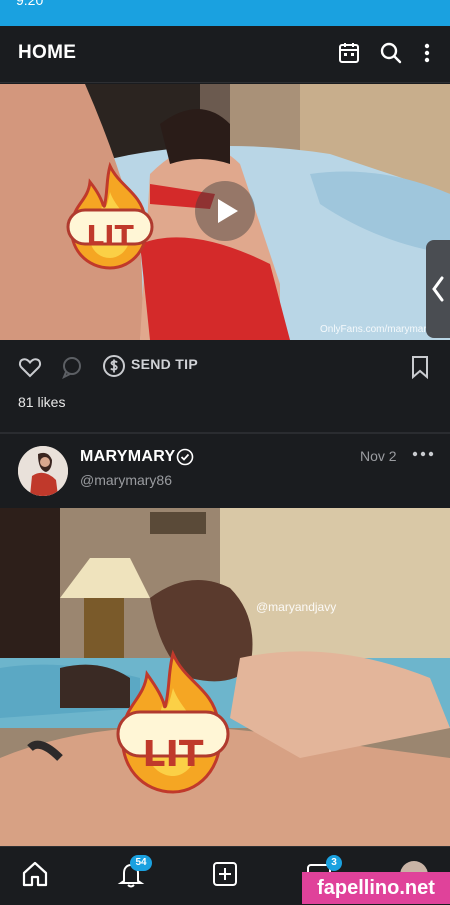 The image size is (450, 905). Describe the element at coordinates (42, 402) in the screenshot. I see `likes-count: 81 likes` at that location.